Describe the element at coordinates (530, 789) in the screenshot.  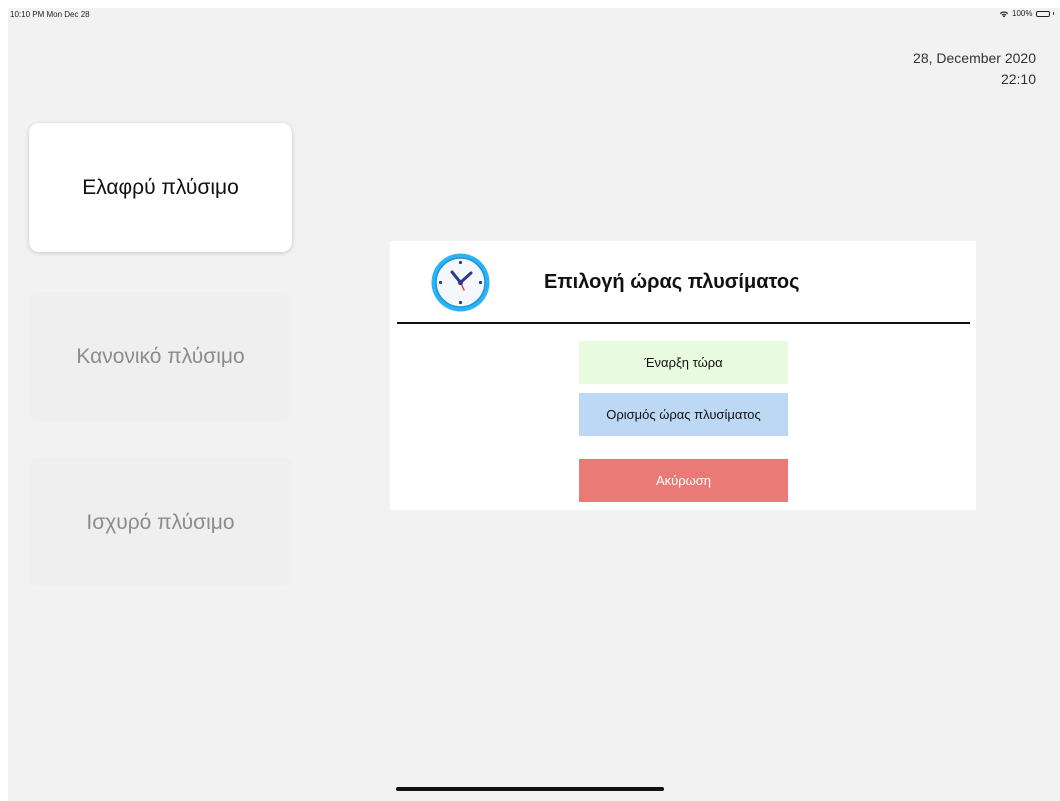
I see `home-indicator` at that location.